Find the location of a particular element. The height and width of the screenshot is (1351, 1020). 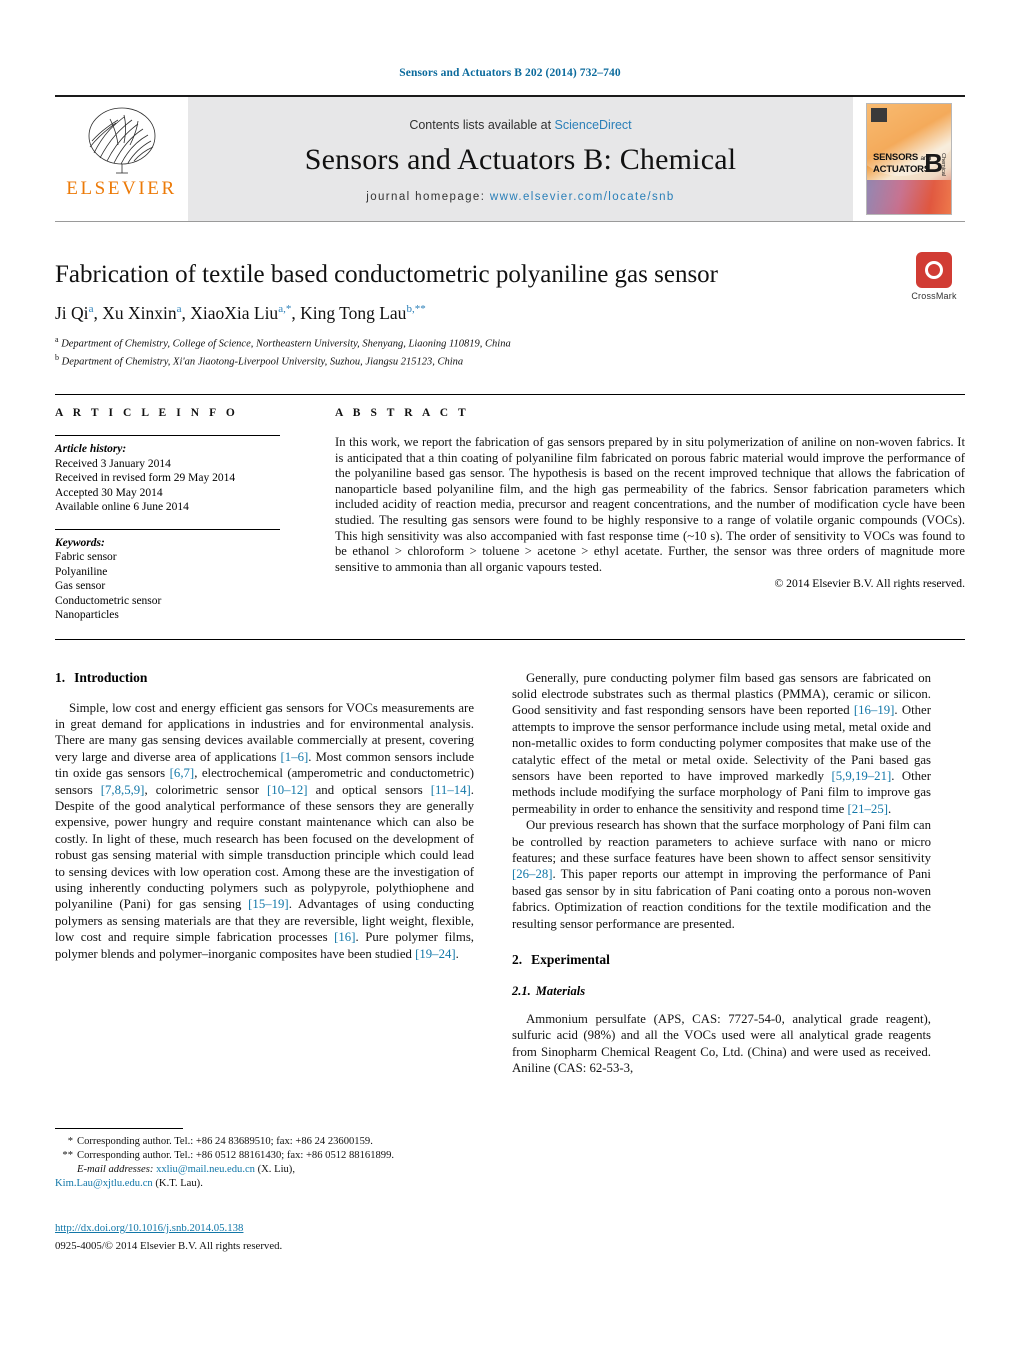

journal-cover-thumbnail: SENSORS and ACTUATORS B Chemical is located at coordinates (909, 159).